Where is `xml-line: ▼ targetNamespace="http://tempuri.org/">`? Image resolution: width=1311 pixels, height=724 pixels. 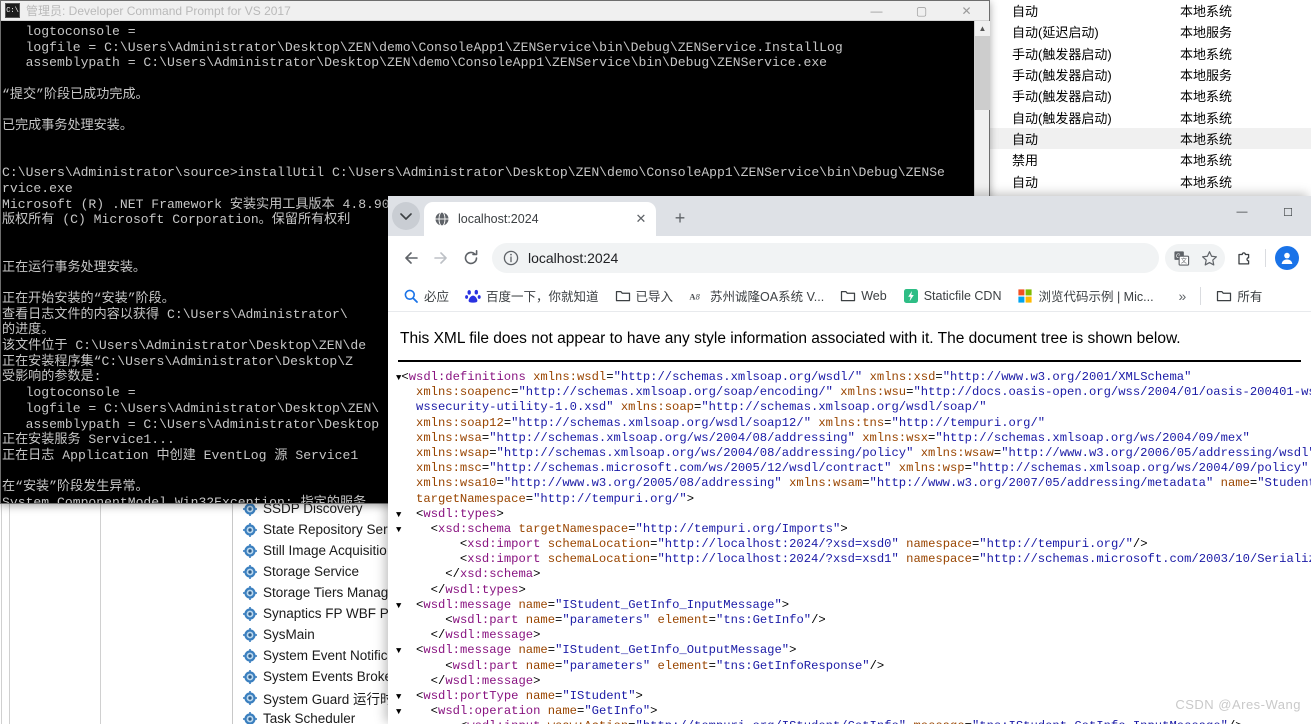 xml-line: ▼ targetNamespace="http://tempuri.org/"> is located at coordinates (555, 498).